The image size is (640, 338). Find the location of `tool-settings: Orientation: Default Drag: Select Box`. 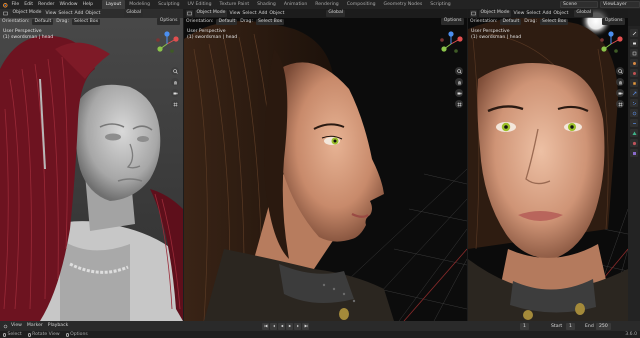

tool-settings: Orientation: Default Drag: Select Box is located at coordinates (91, 22).